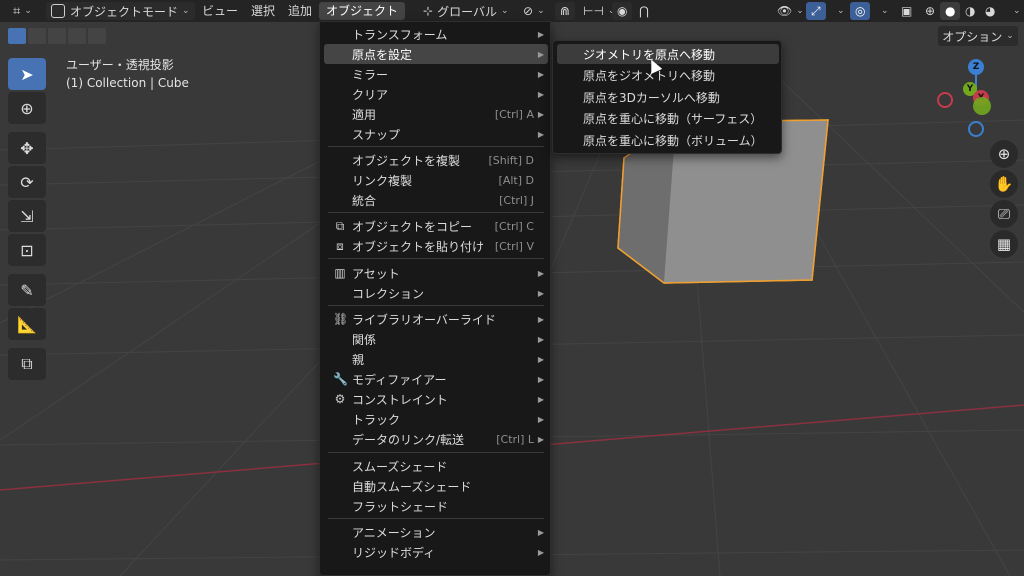 This screenshot has height=576, width=1024. I want to click on object-menu-item: ⧉ オブジェクトをコピー [Ctrl] C, so click(436, 226).